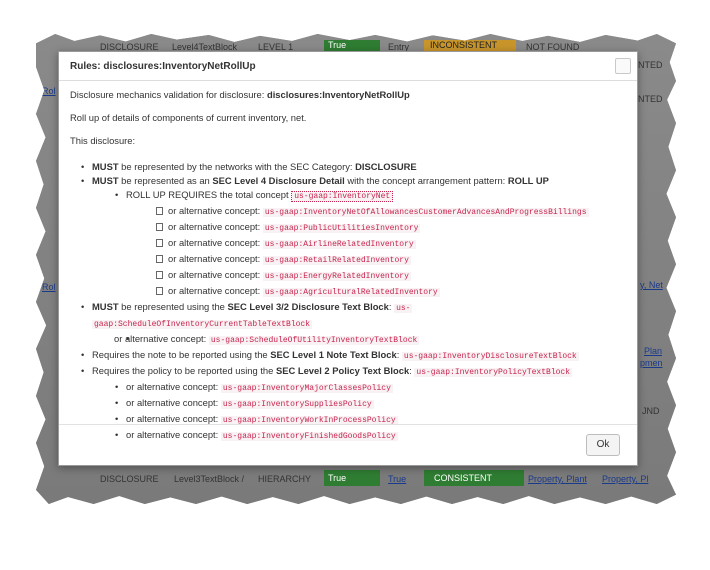 The height and width of the screenshot is (570, 710). Describe the element at coordinates (651, 363) in the screenshot. I see `bg-fragment-link: pmen` at that location.